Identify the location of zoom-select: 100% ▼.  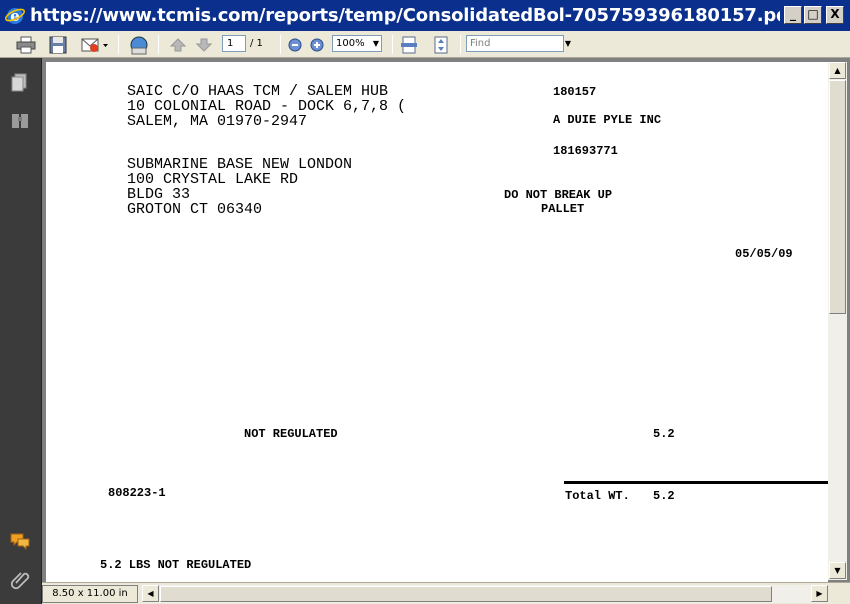
(357, 43).